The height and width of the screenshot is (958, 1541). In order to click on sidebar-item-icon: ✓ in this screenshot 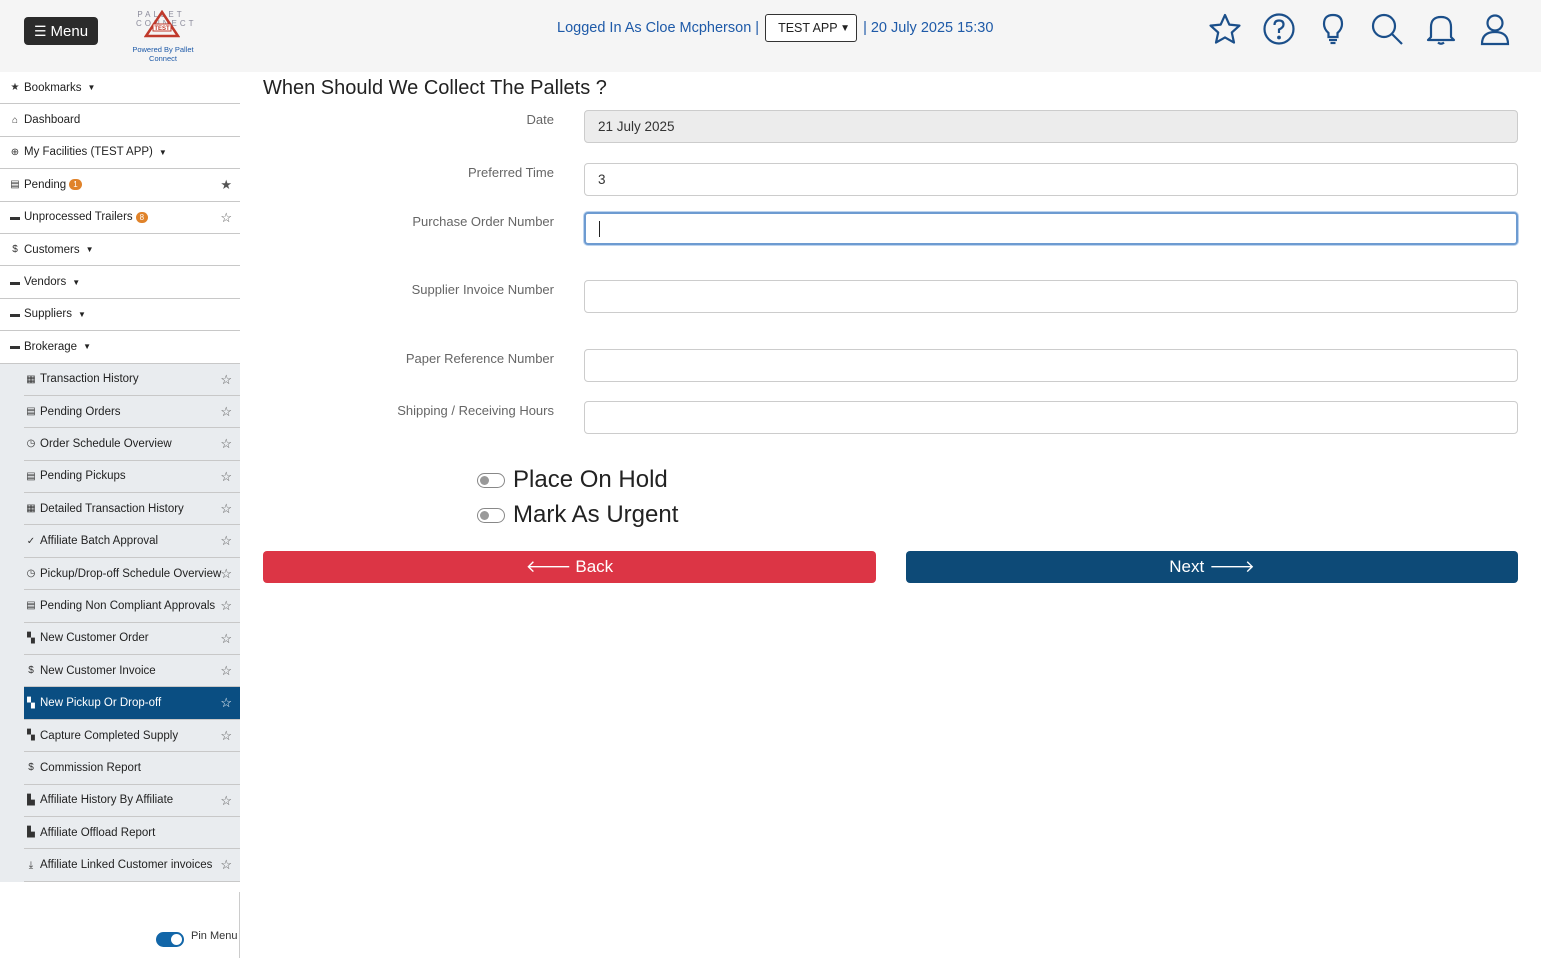, I will do `click(31, 541)`.